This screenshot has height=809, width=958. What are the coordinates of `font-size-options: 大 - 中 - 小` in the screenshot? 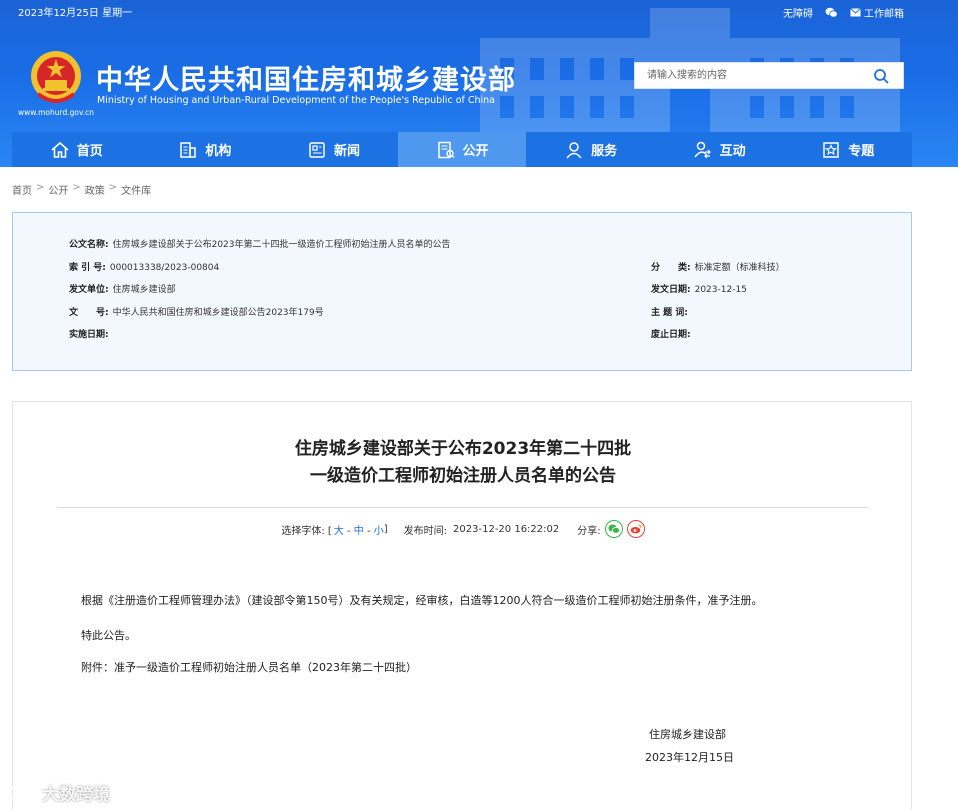 It's located at (358, 531).